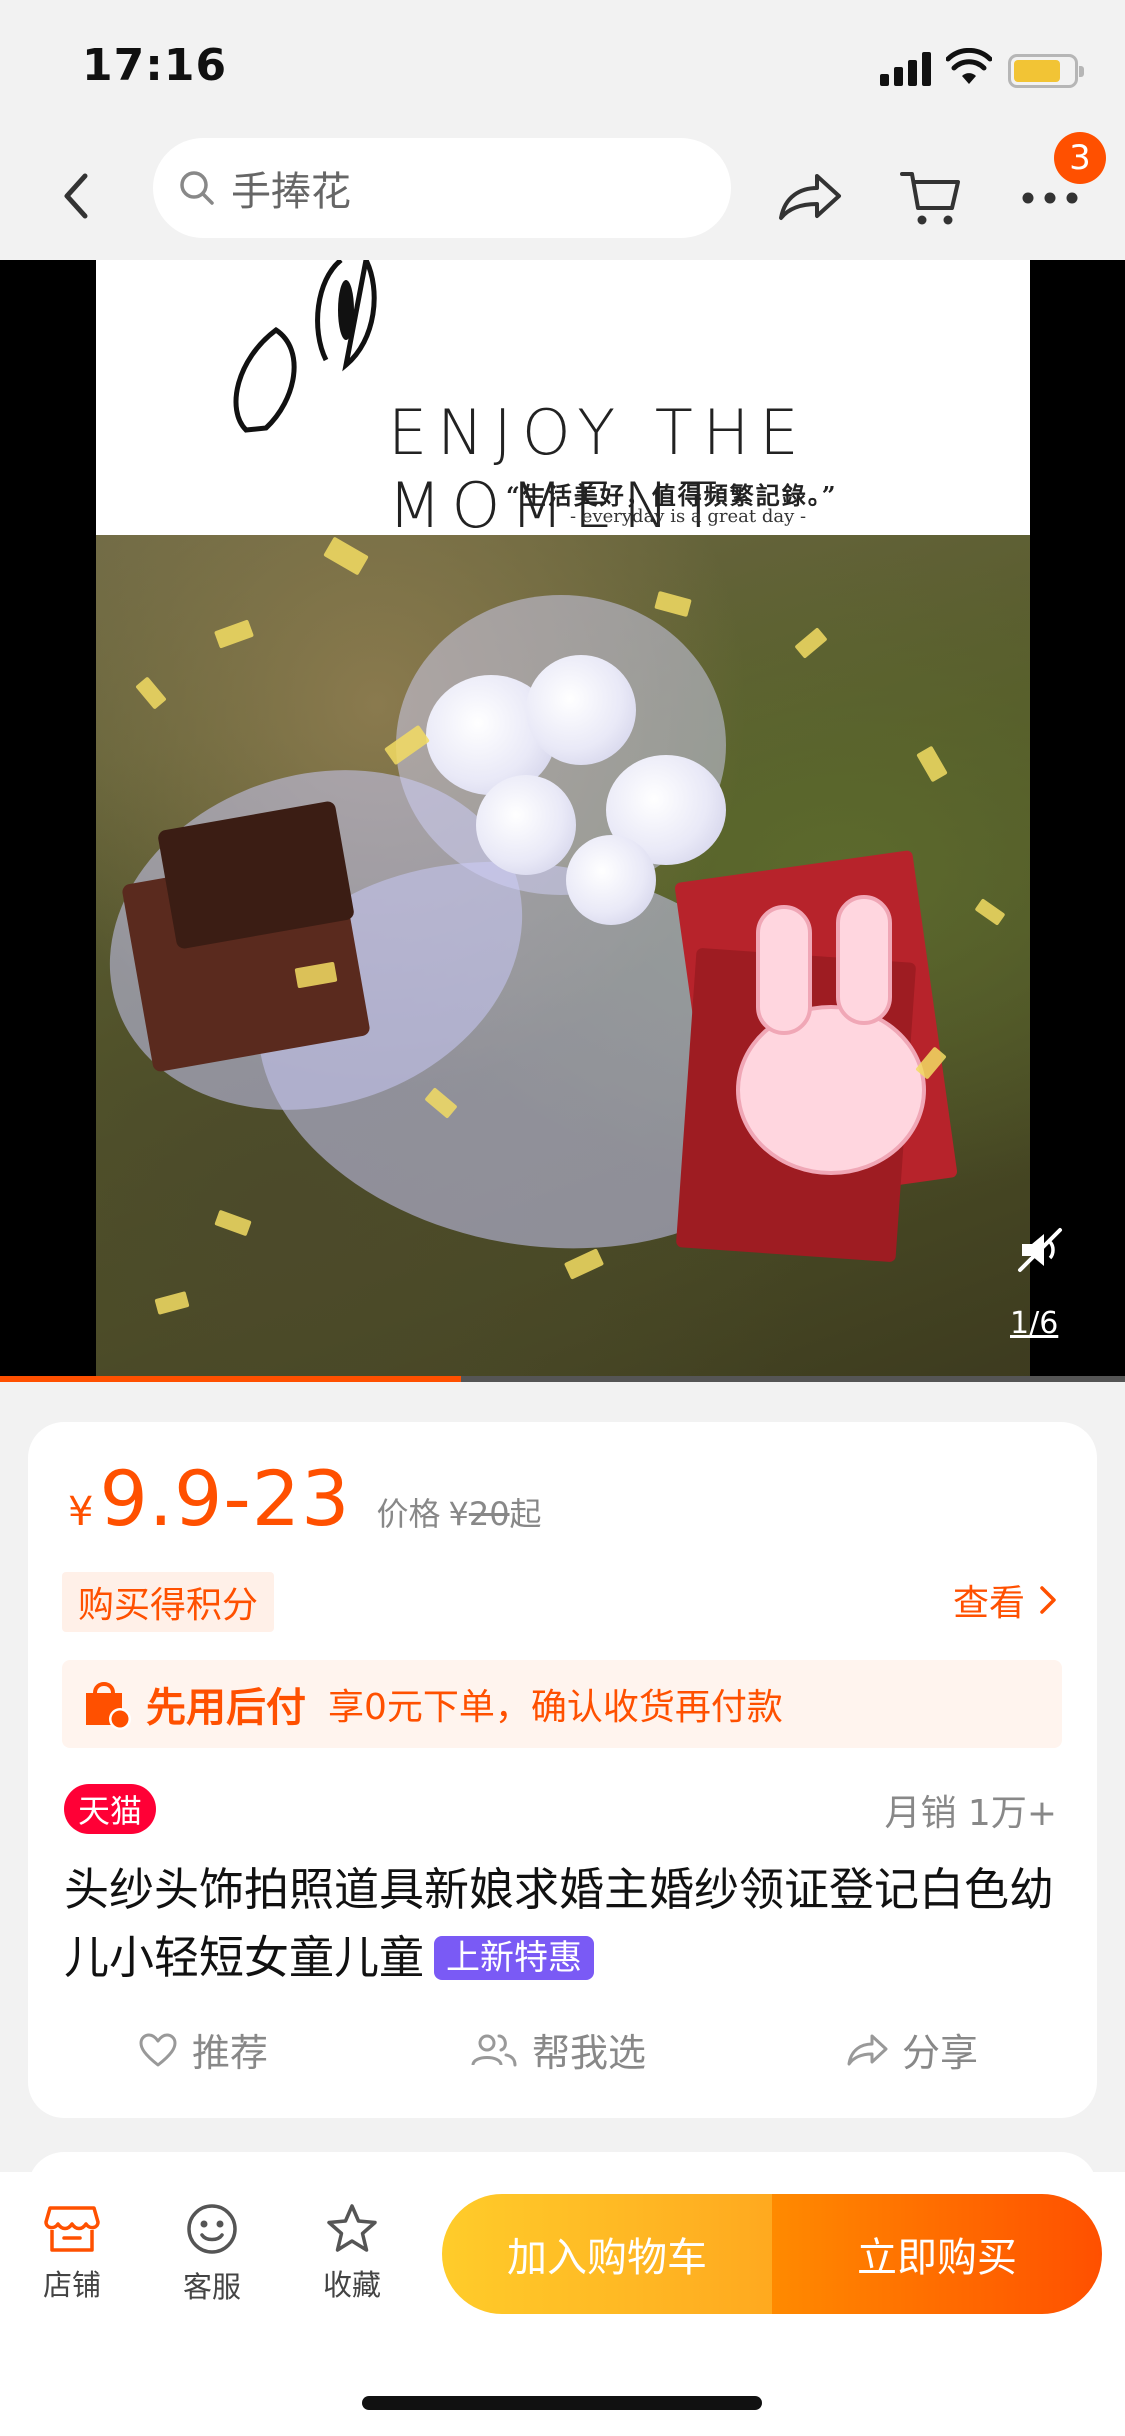 The height and width of the screenshot is (2436, 1125). I want to click on original-price-currency: ¥, so click(458, 1514).